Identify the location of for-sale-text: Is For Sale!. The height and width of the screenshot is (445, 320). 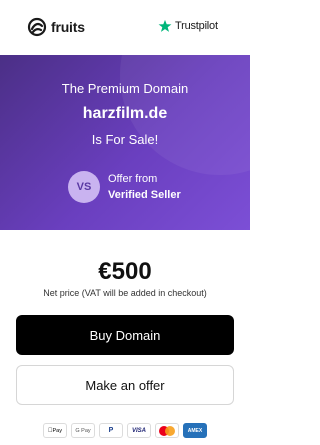
(125, 139).